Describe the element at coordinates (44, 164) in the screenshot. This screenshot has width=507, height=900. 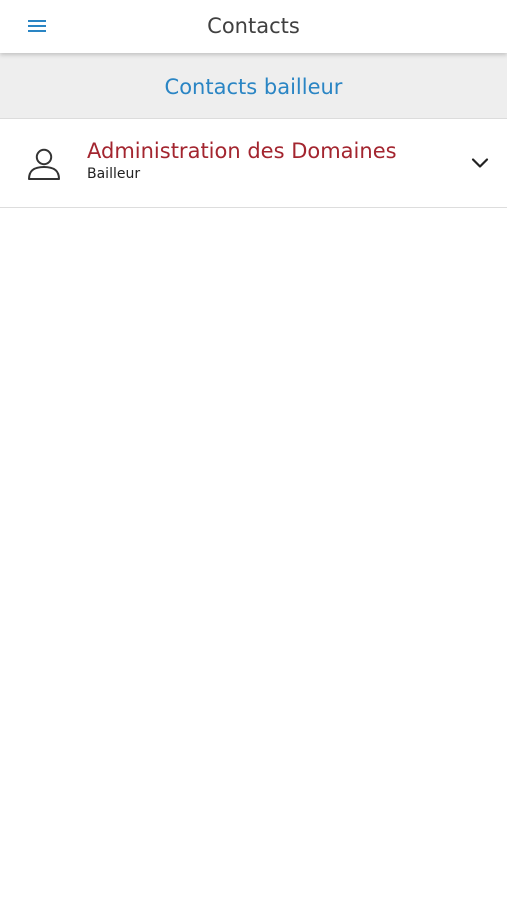
I see `person-outline-icon` at that location.